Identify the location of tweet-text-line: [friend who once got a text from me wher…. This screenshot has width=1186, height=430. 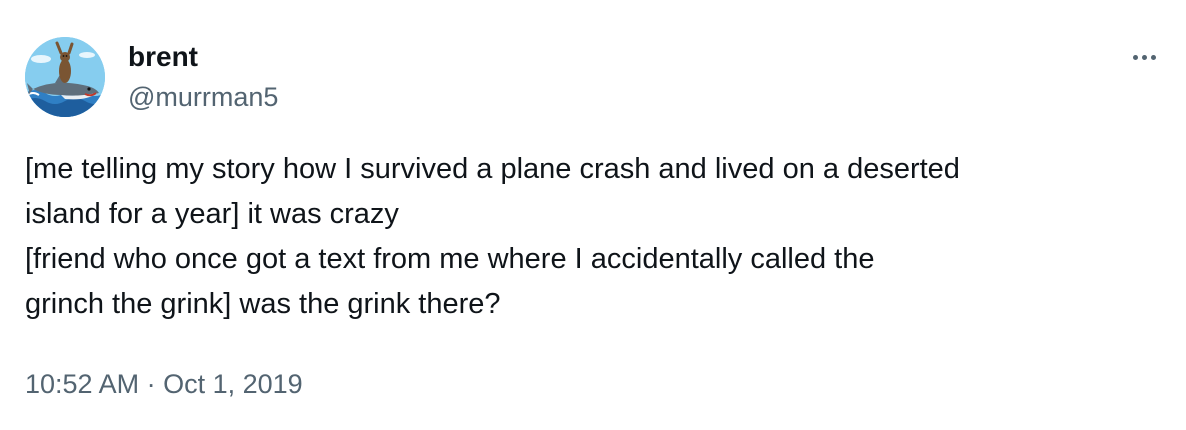
(450, 259).